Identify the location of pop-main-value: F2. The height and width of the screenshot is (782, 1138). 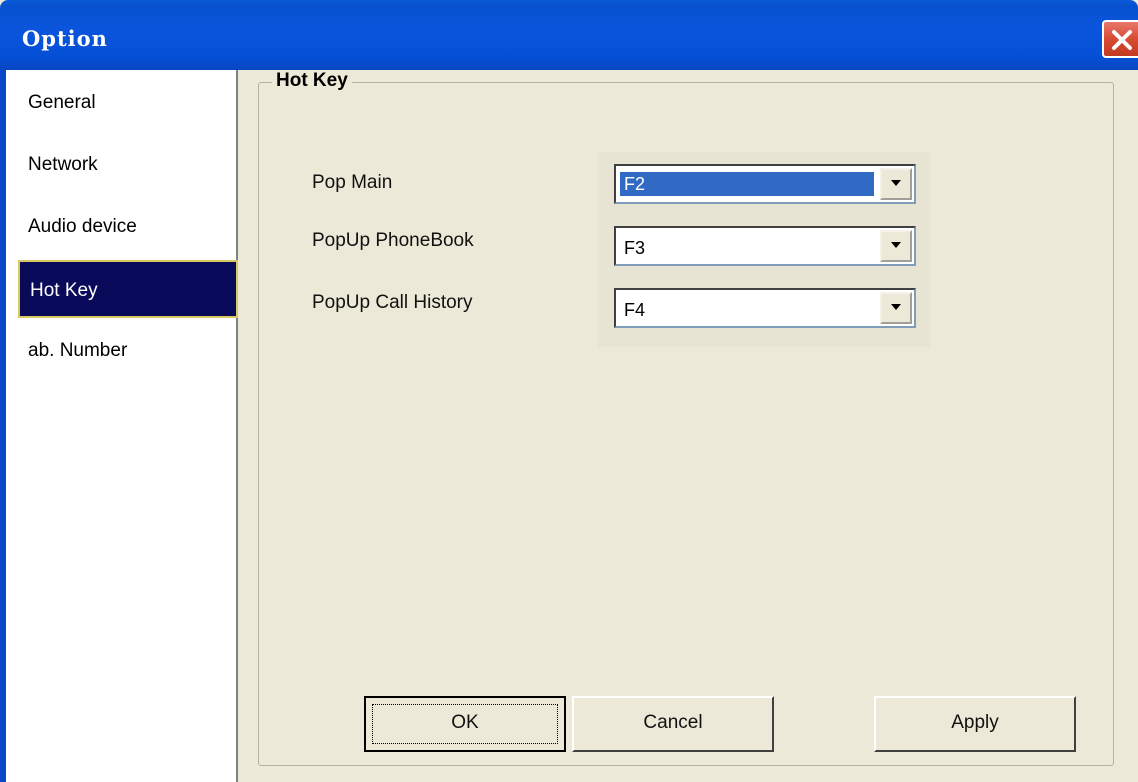
(747, 184).